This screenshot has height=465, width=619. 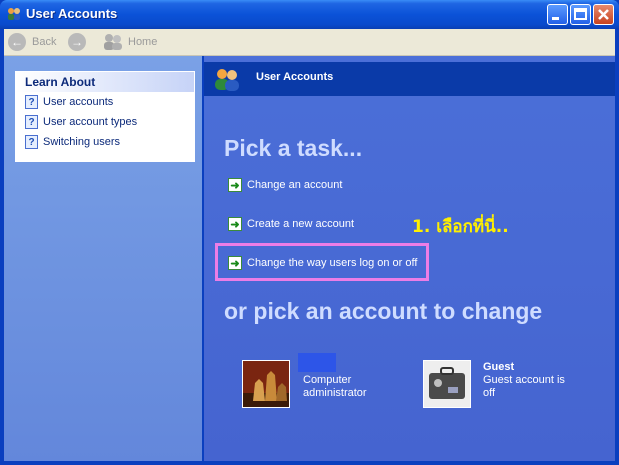 I want to click on learn-item-user-account-types: ? User account types, so click(x=105, y=122).